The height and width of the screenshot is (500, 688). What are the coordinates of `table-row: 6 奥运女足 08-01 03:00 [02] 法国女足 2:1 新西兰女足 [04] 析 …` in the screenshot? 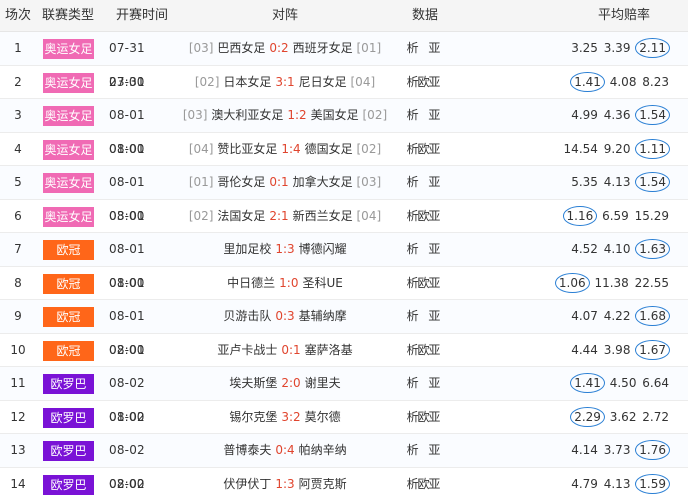 It's located at (344, 228).